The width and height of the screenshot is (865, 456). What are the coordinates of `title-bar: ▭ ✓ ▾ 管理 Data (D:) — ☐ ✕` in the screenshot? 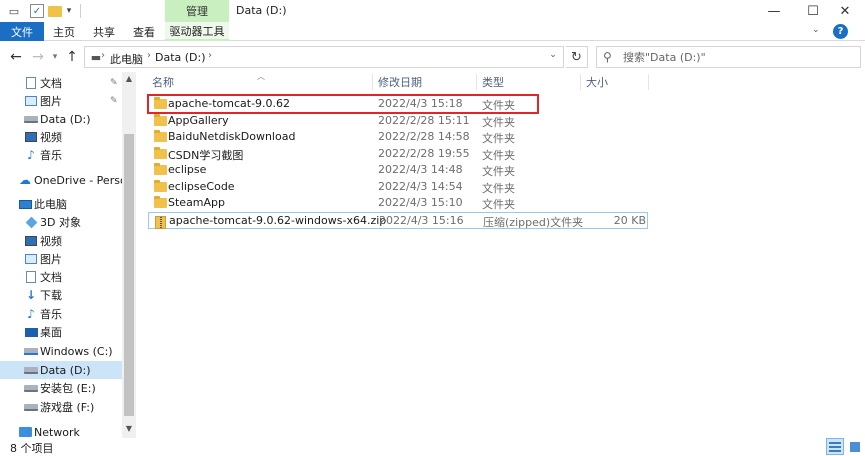 It's located at (432, 11).